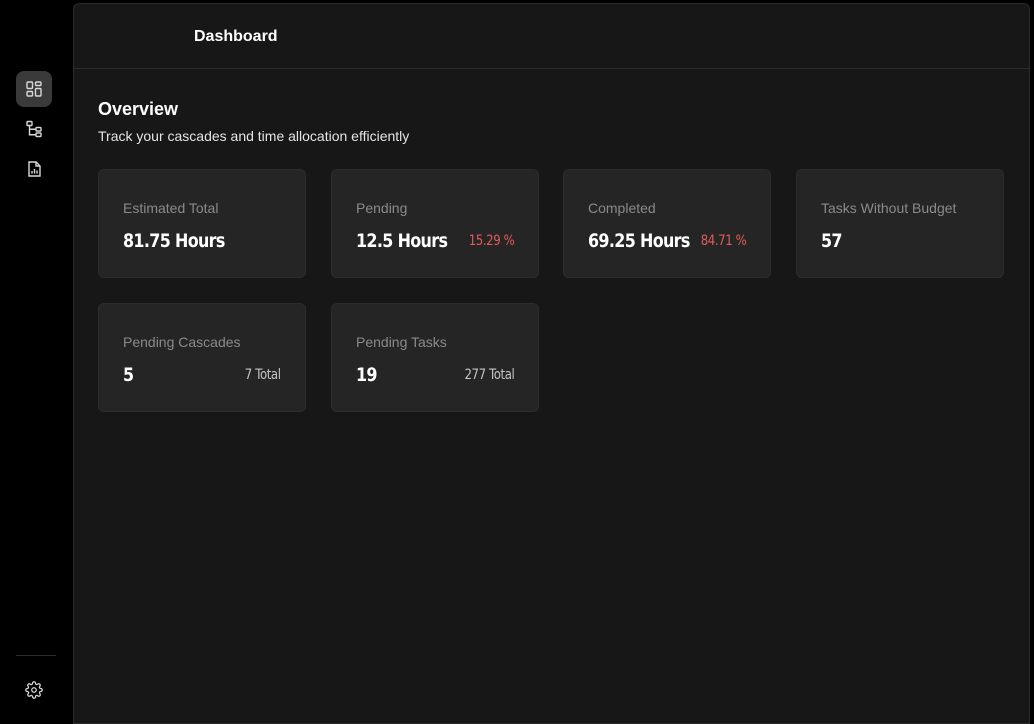 Image resolution: width=1034 pixels, height=724 pixels. I want to click on stat-label: Pending Cascades, so click(182, 342).